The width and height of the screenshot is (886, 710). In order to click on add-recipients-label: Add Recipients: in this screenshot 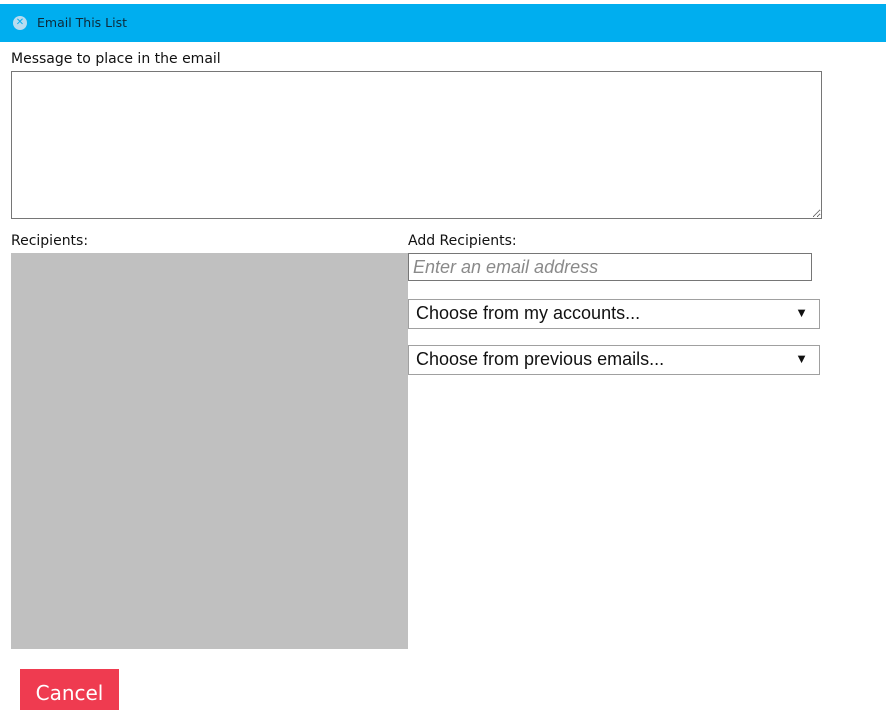, I will do `click(462, 241)`.